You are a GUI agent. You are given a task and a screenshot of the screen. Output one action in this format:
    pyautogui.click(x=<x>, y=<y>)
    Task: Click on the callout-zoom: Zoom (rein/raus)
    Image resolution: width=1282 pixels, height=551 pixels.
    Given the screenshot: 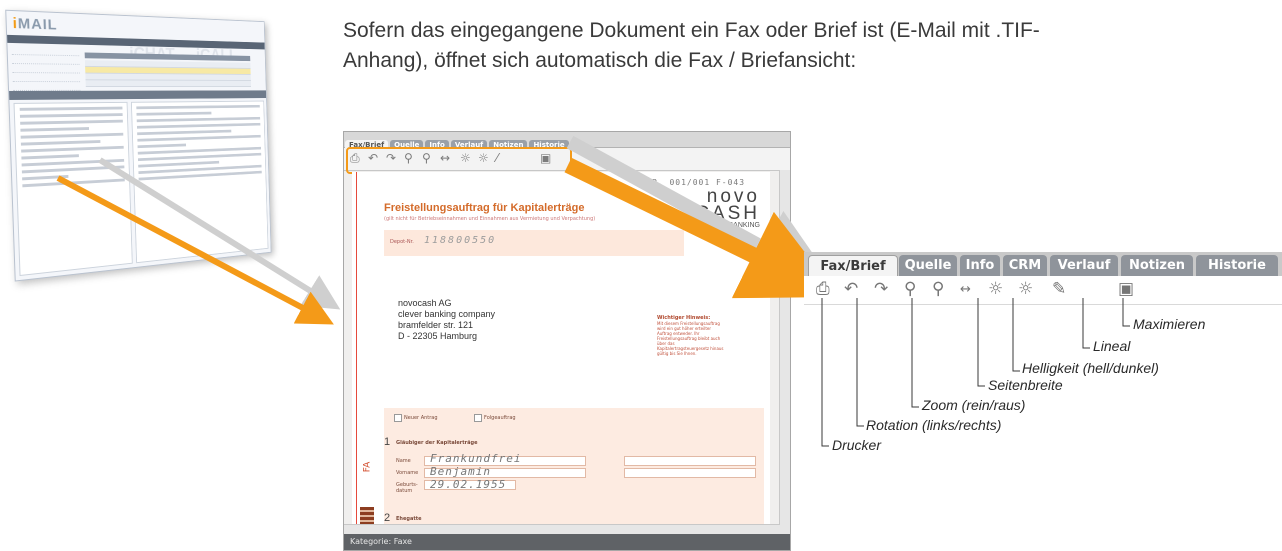 What is the action you would take?
    pyautogui.click(x=973, y=405)
    